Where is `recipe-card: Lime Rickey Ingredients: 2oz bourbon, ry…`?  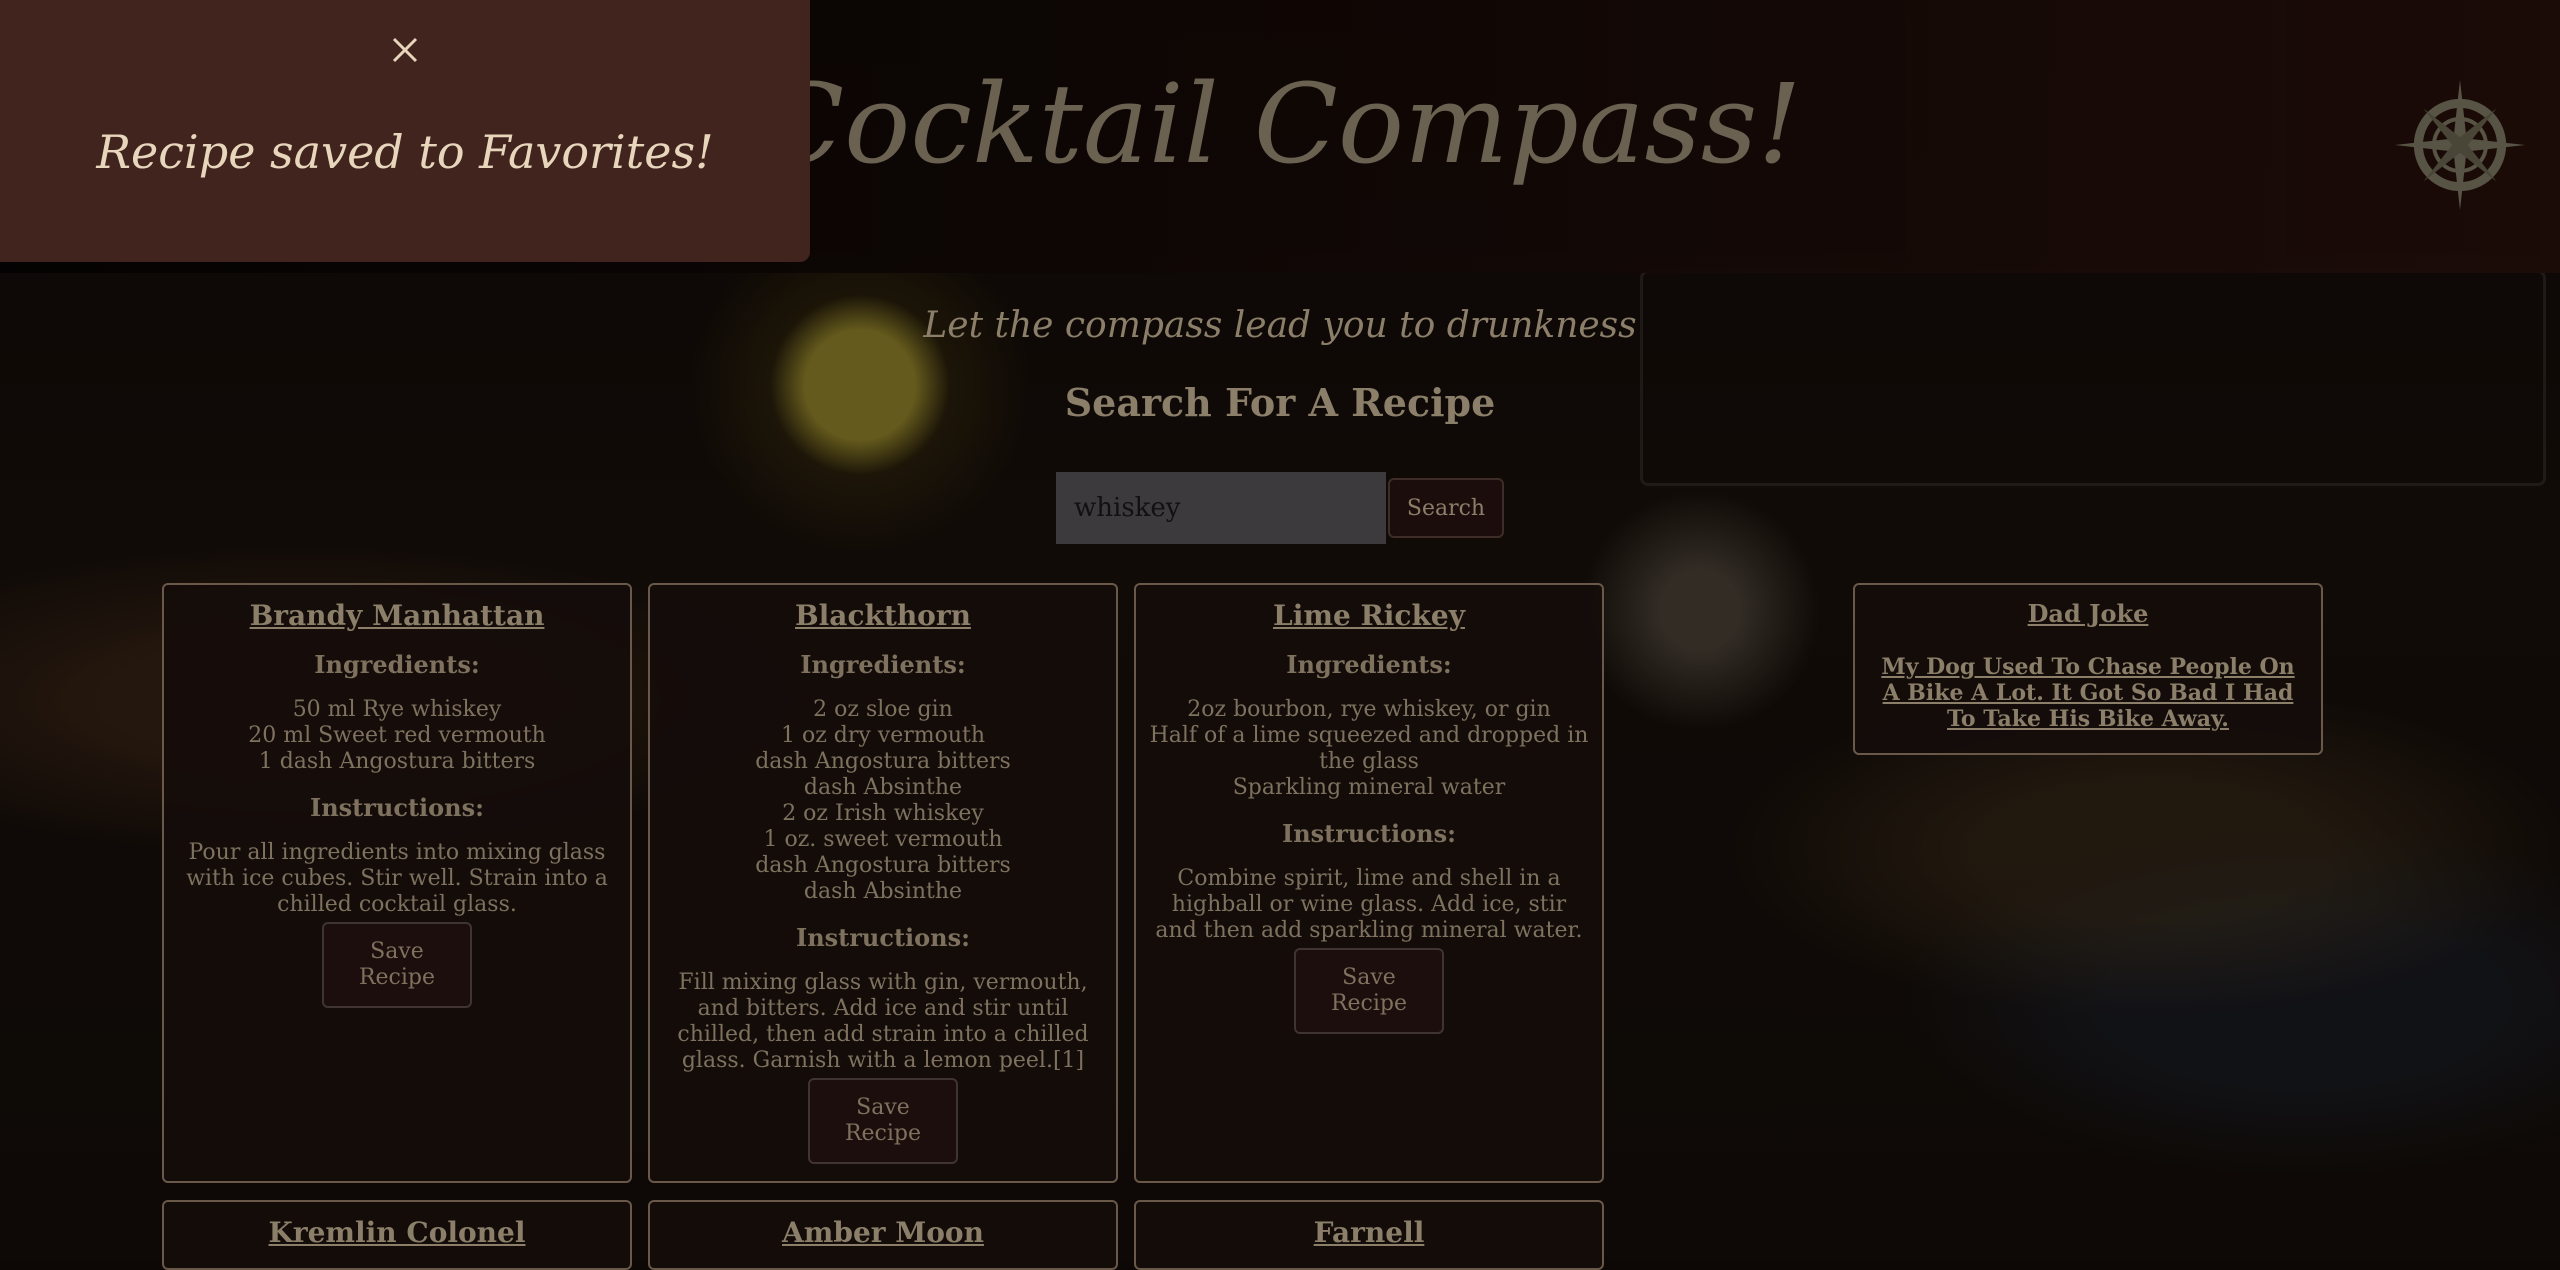
recipe-card: Lime Rickey Ingredients: 2oz bourbon, ry… is located at coordinates (1369, 883).